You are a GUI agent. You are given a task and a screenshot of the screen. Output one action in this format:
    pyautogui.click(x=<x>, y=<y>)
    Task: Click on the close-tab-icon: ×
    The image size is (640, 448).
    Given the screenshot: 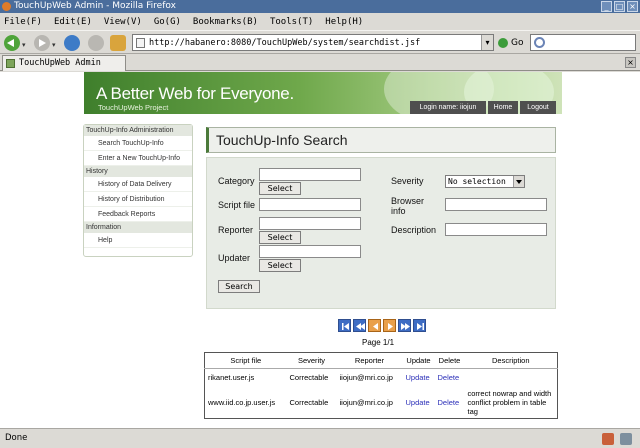 What is the action you would take?
    pyautogui.click(x=630, y=62)
    